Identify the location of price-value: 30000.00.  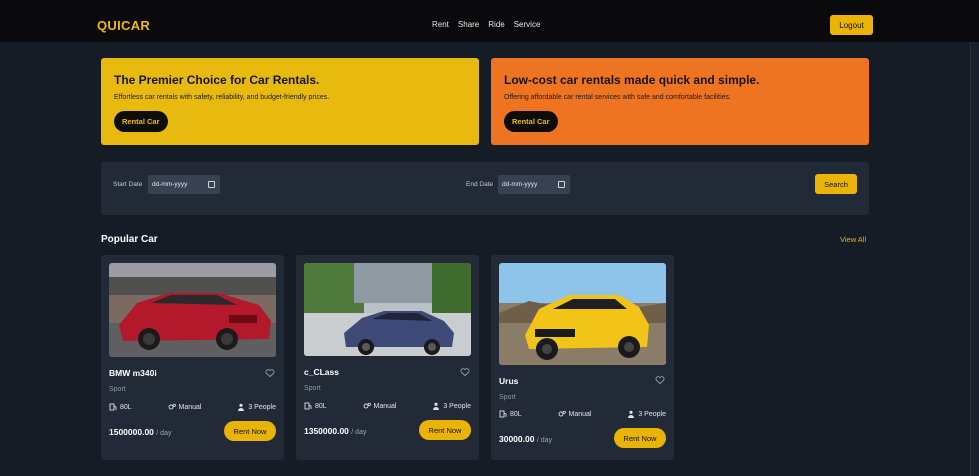
(517, 439).